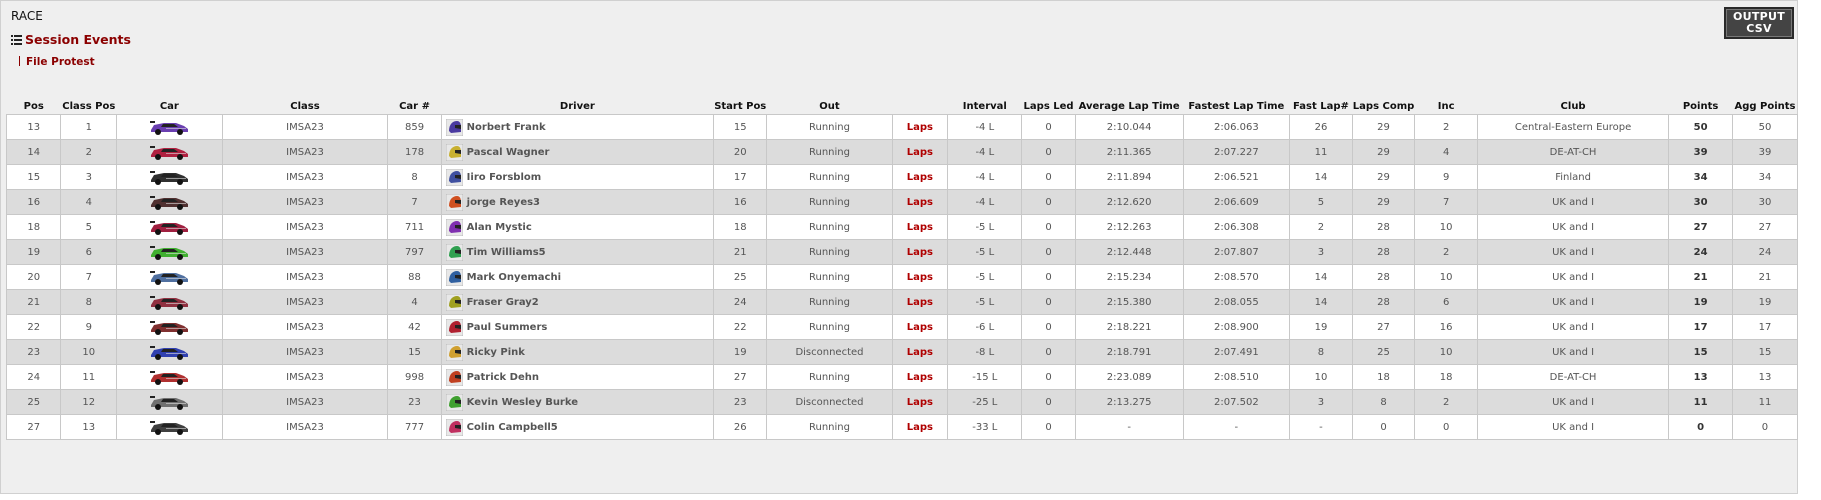 The height and width of the screenshot is (500, 1821). I want to click on driver-link: Mark Onyemachi, so click(577, 277).